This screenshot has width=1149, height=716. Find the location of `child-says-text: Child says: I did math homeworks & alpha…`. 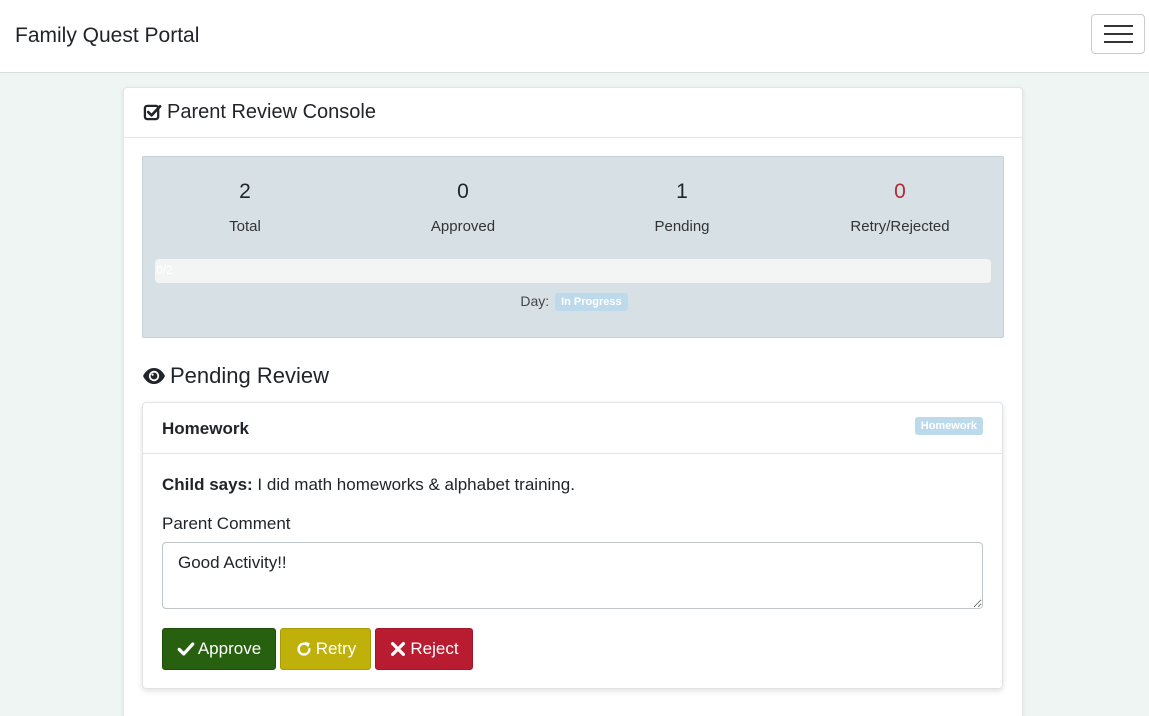

child-says-text: Child says: I did math homeworks & alpha… is located at coordinates (368, 485).